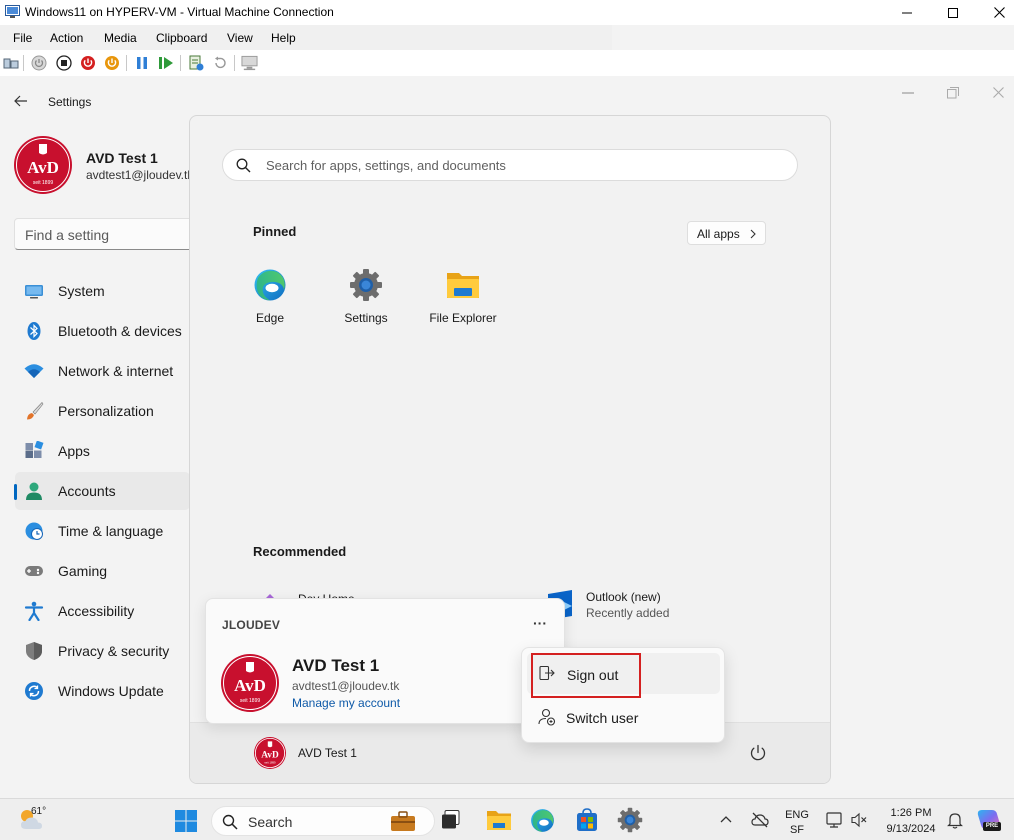 The width and height of the screenshot is (1014, 840). Describe the element at coordinates (102, 571) in the screenshot. I see `nav-item-gaming: Gaming` at that location.